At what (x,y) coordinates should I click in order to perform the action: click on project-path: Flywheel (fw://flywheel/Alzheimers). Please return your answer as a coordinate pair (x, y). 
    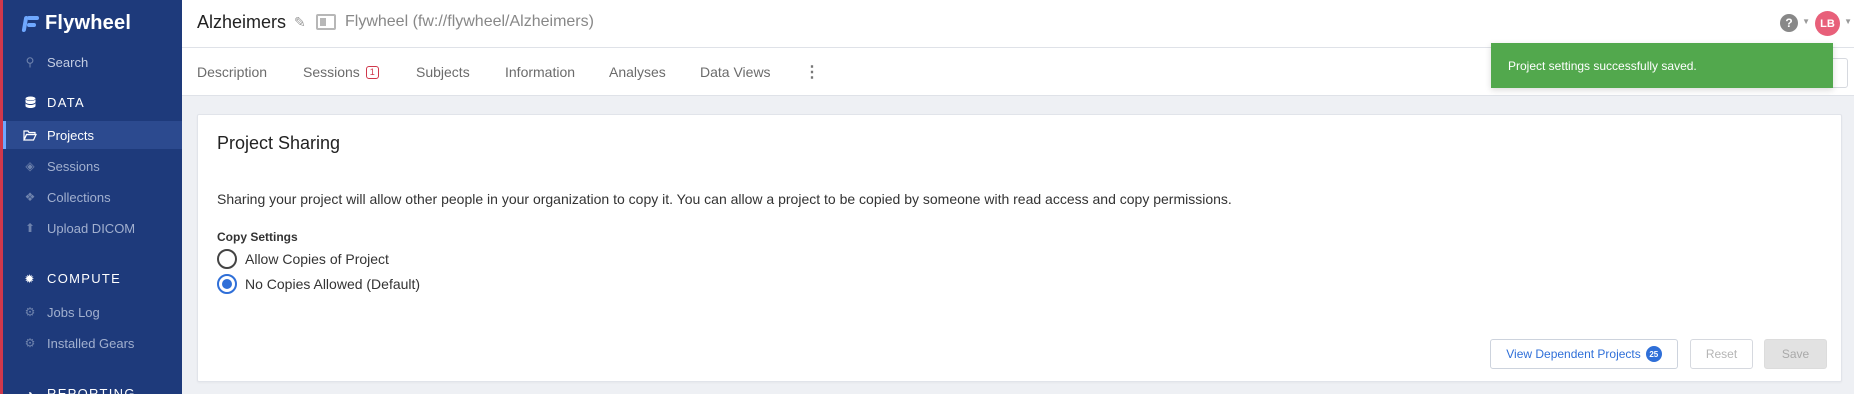
    Looking at the image, I should click on (469, 21).